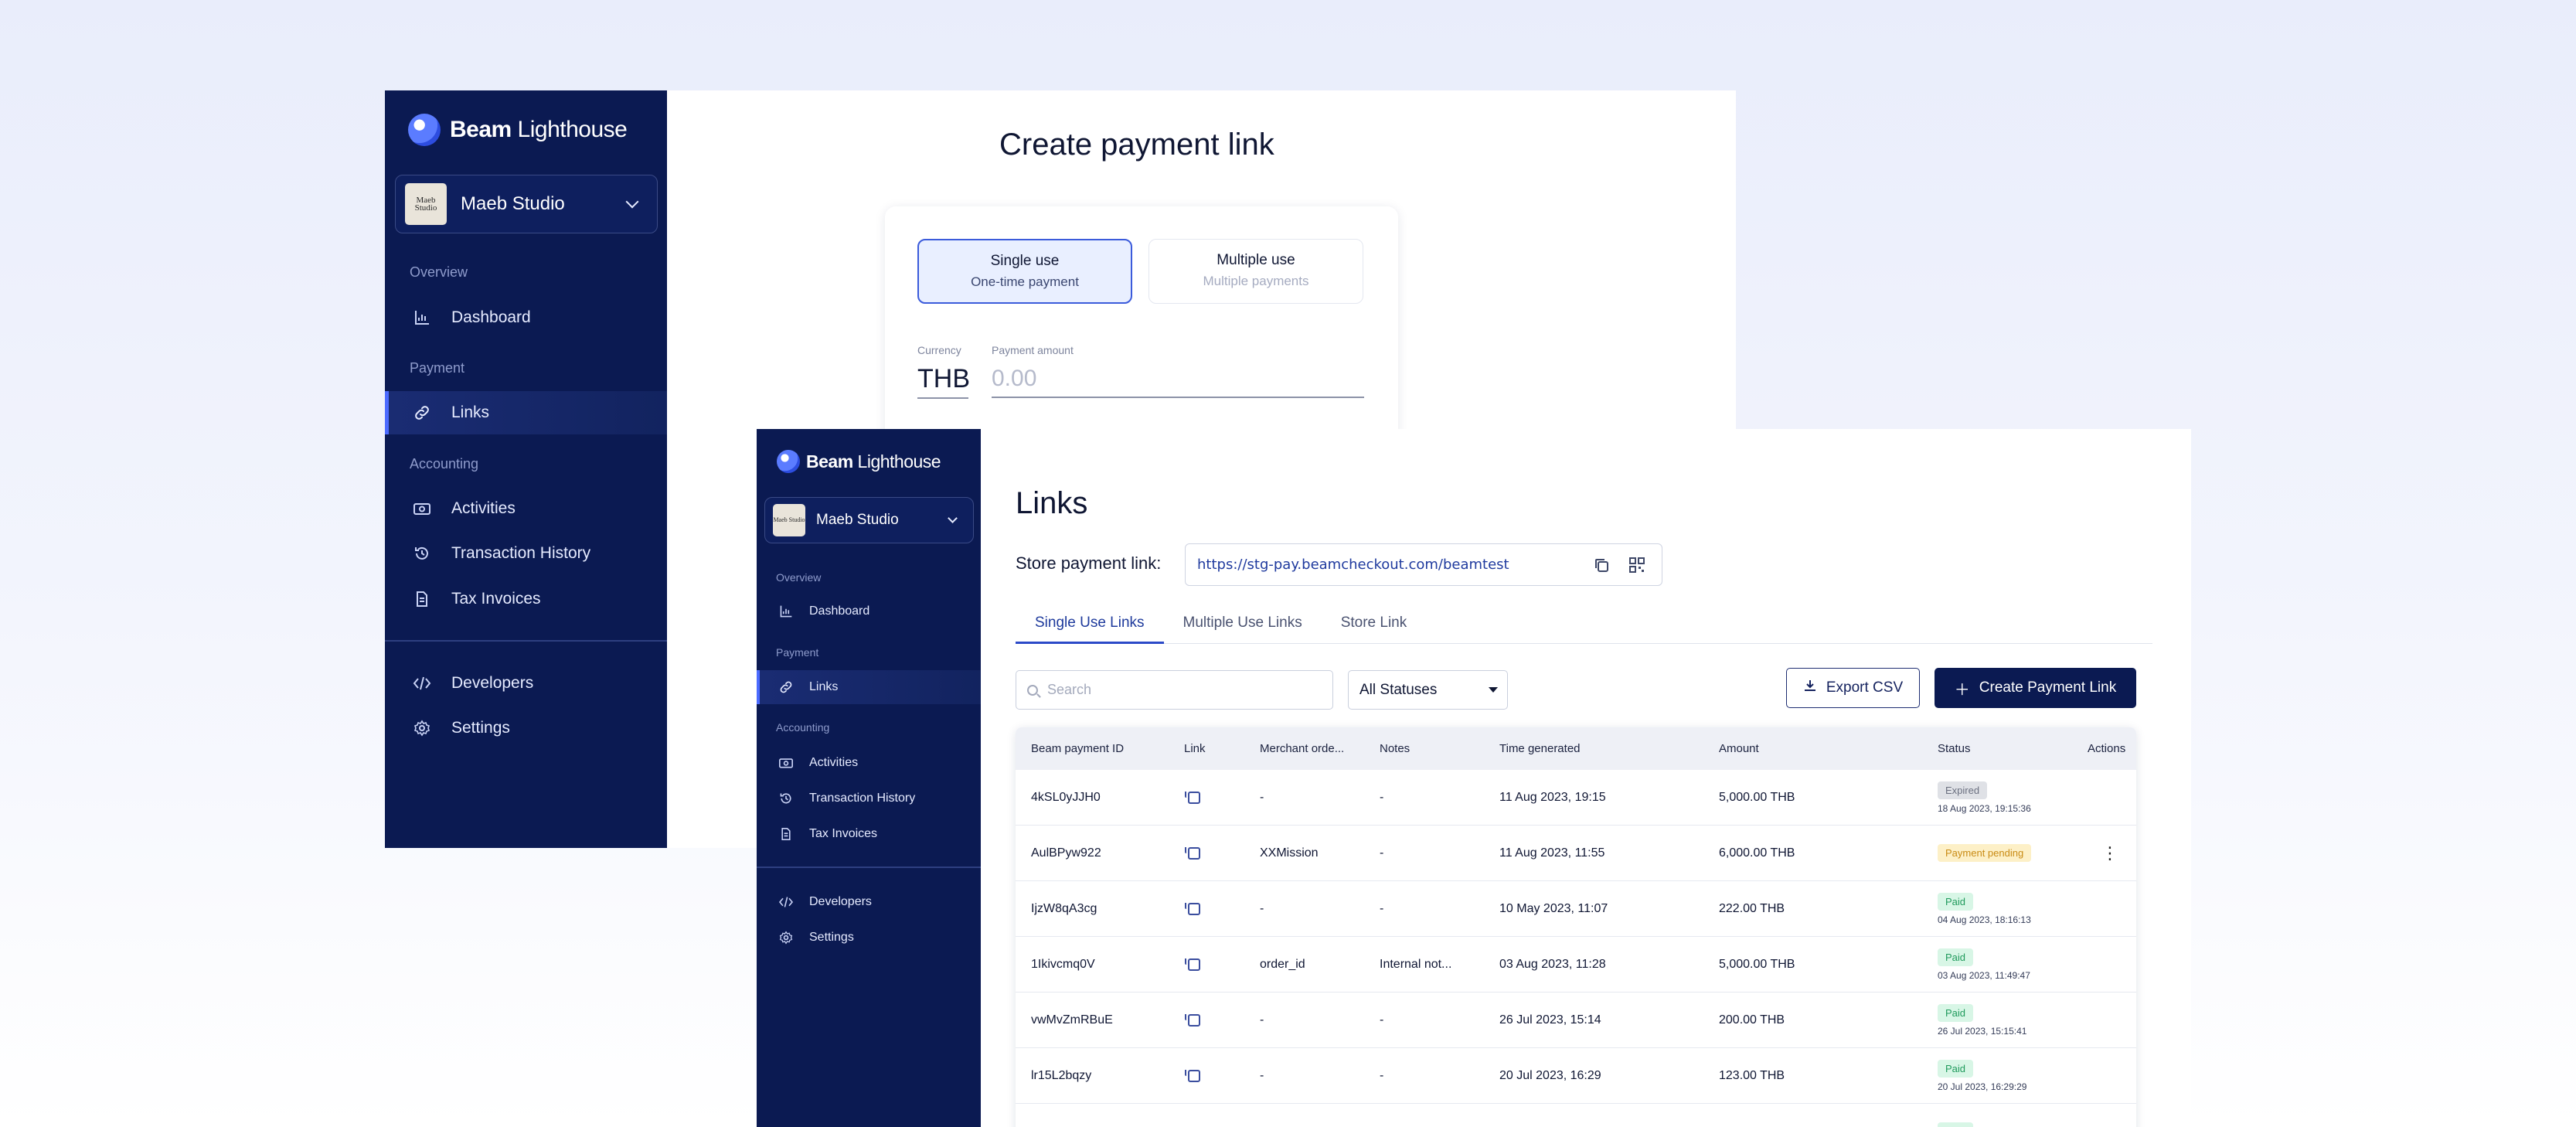  What do you see at coordinates (1424, 749) in the screenshot?
I see `column-header: Notes` at bounding box center [1424, 749].